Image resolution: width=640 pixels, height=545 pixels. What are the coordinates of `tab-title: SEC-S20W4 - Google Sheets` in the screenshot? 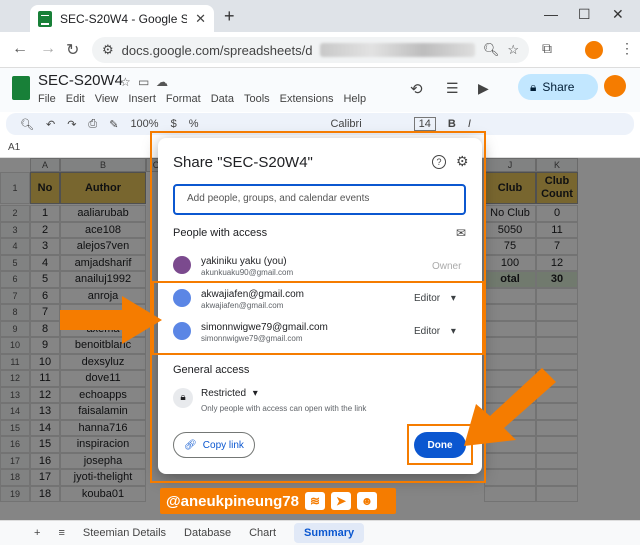 It's located at (124, 18).